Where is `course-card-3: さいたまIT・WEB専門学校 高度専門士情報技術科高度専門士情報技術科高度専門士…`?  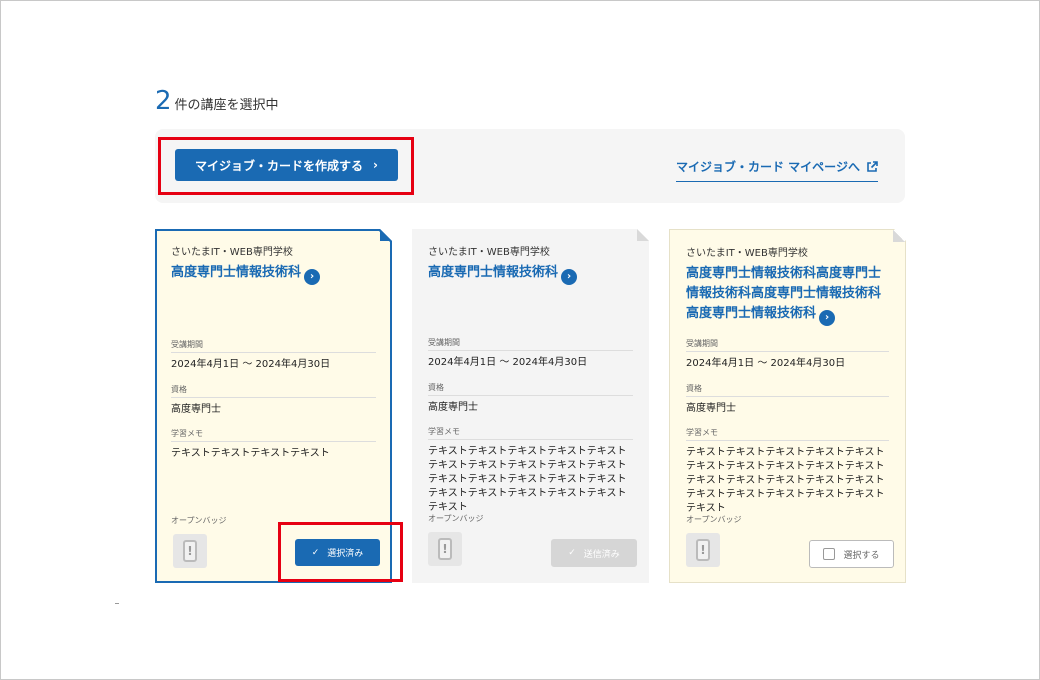 course-card-3: さいたまIT・WEB専門学校 高度専門士情報技術科高度専門士情報技術科高度専門士… is located at coordinates (787, 406).